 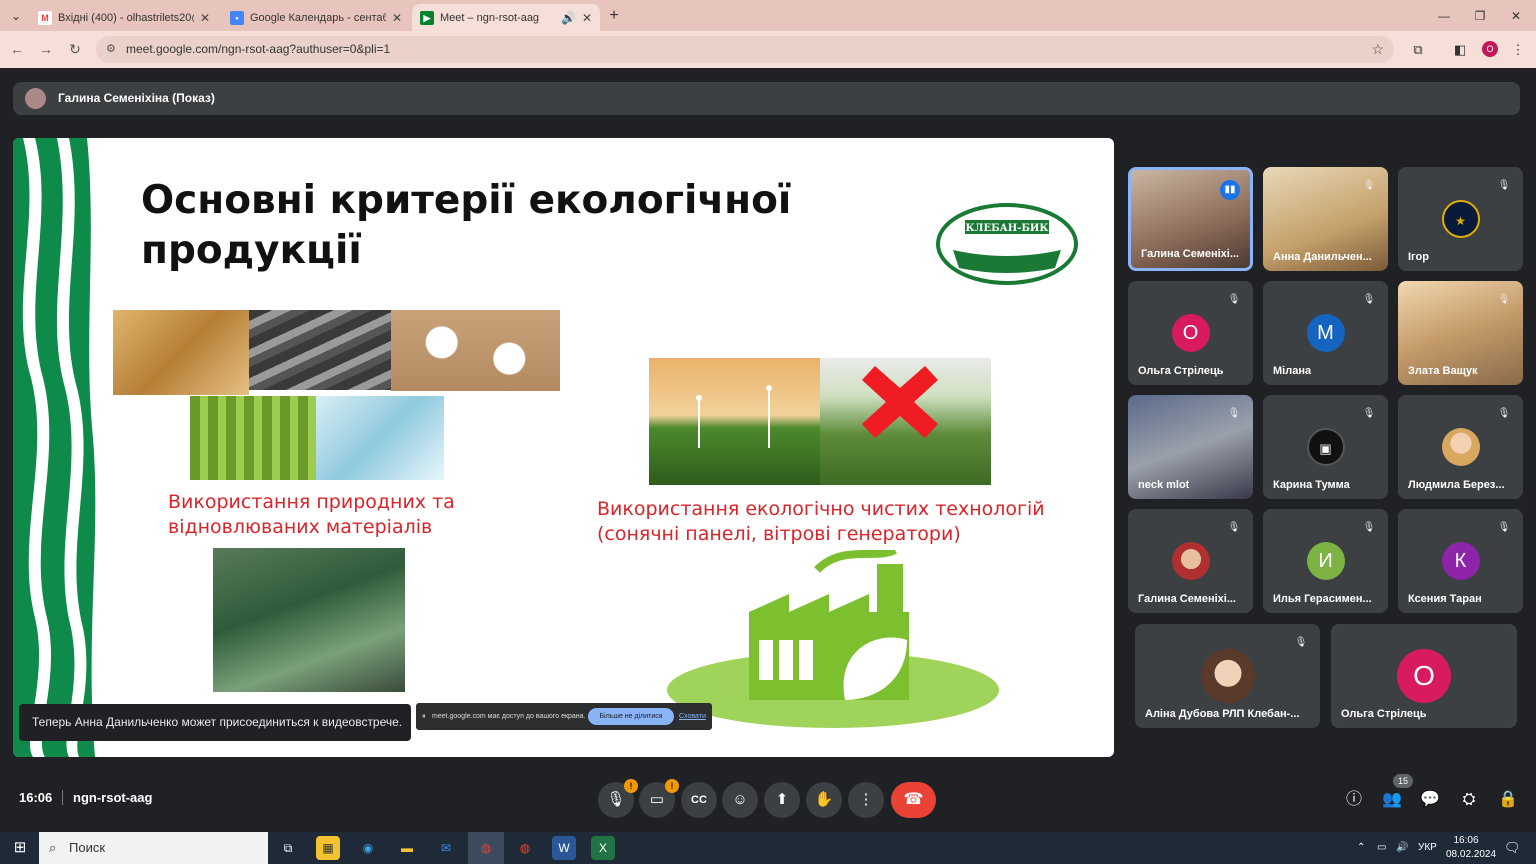 What do you see at coordinates (466, 225) in the screenshot?
I see `slide-title: Основні критерії екологічної продукції` at bounding box center [466, 225].